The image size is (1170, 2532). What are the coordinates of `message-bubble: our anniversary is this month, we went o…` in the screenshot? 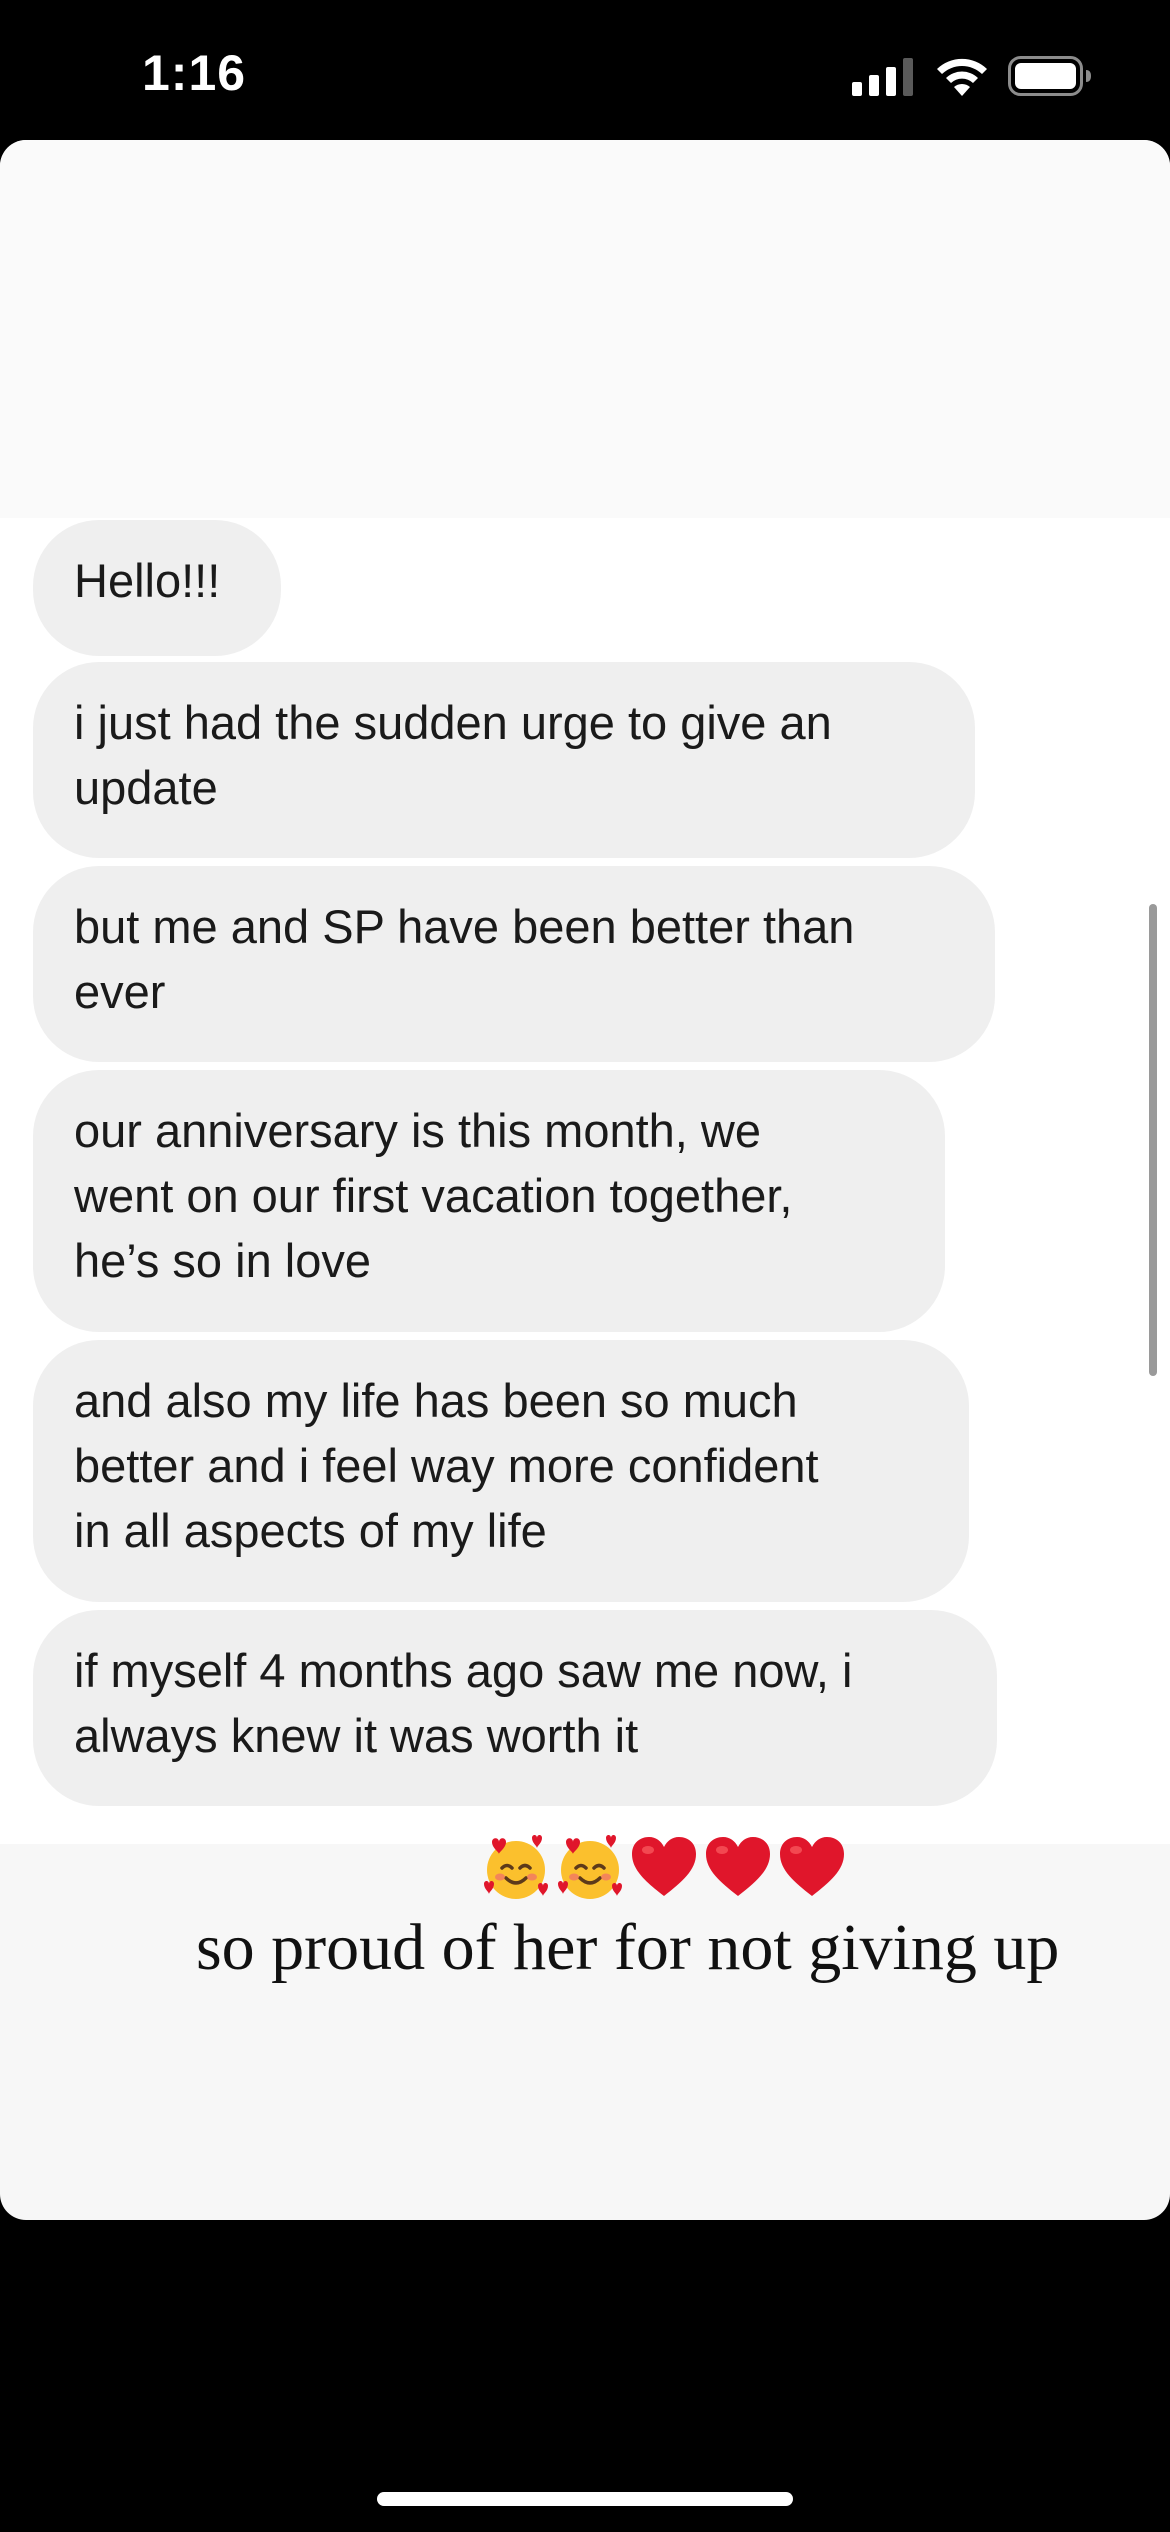 It's located at (489, 1201).